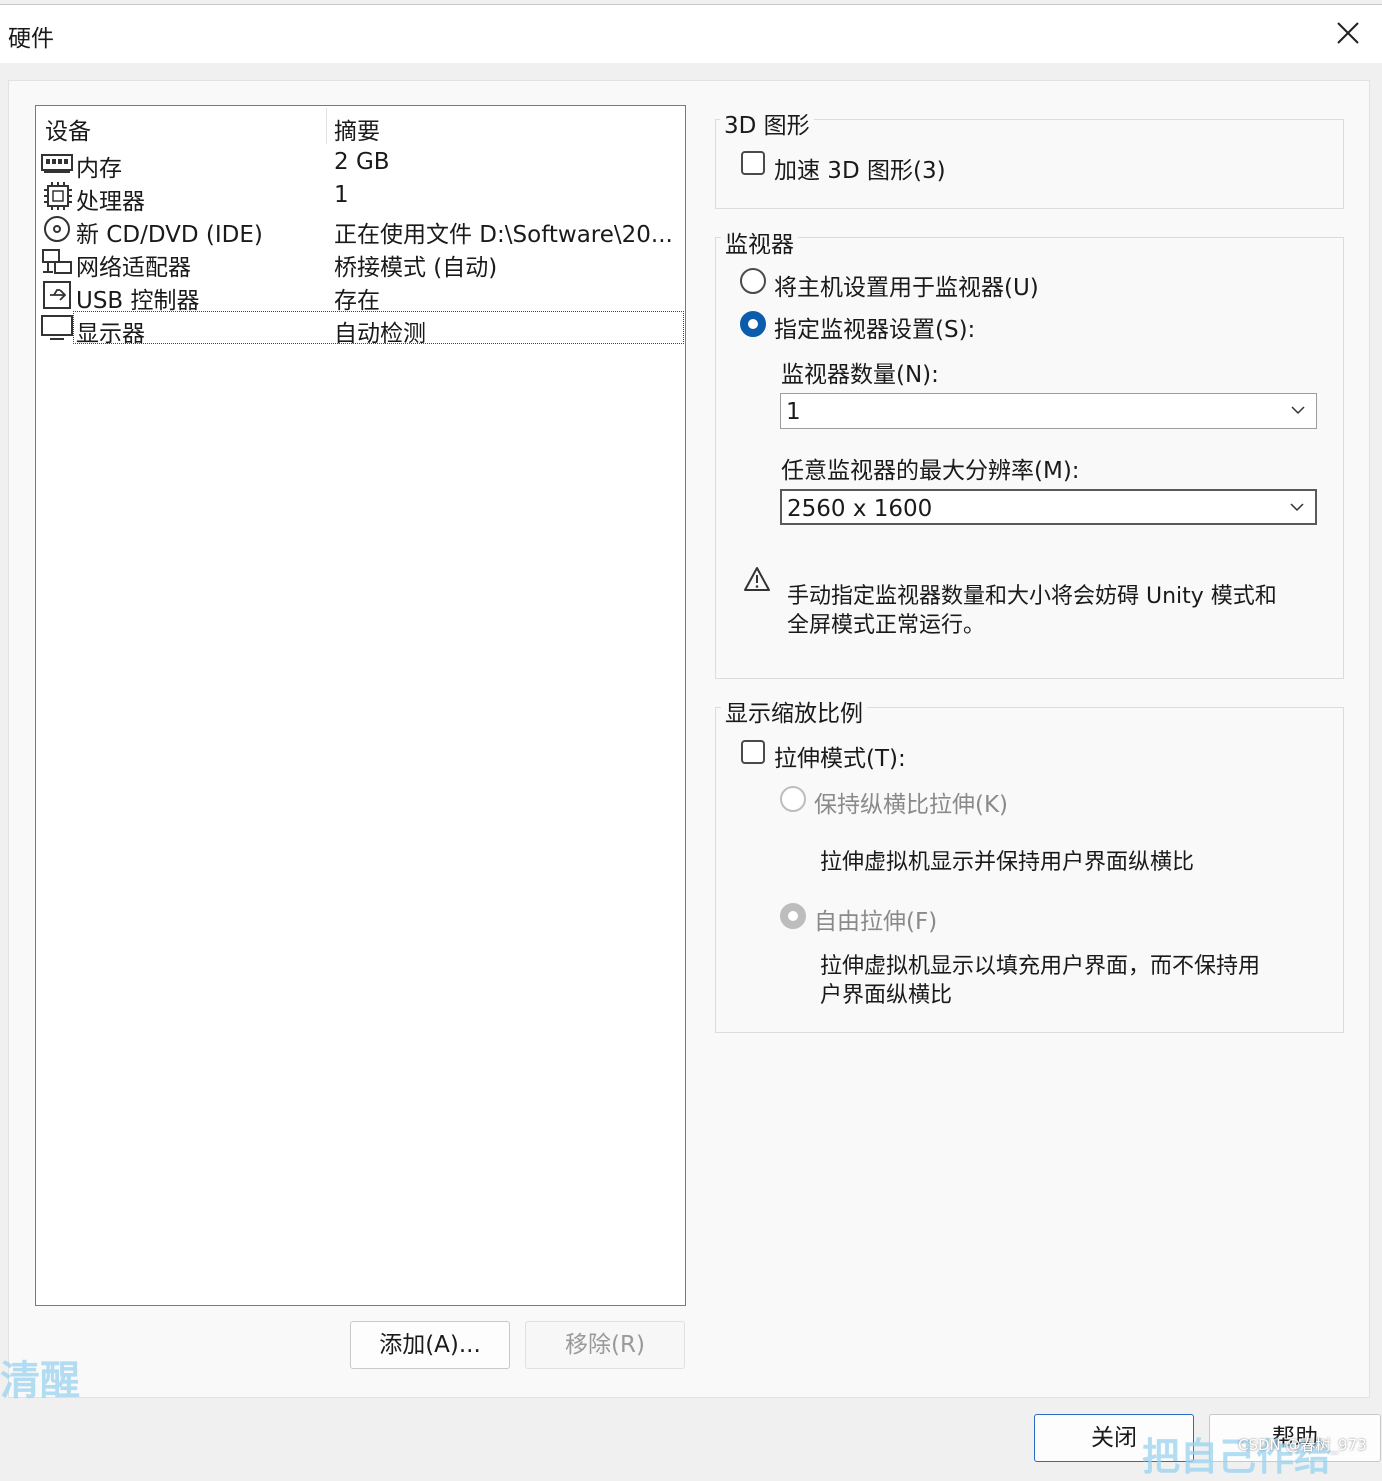 The height and width of the screenshot is (1481, 1382). Describe the element at coordinates (341, 195) in the screenshot. I see `device-summary: 1` at that location.